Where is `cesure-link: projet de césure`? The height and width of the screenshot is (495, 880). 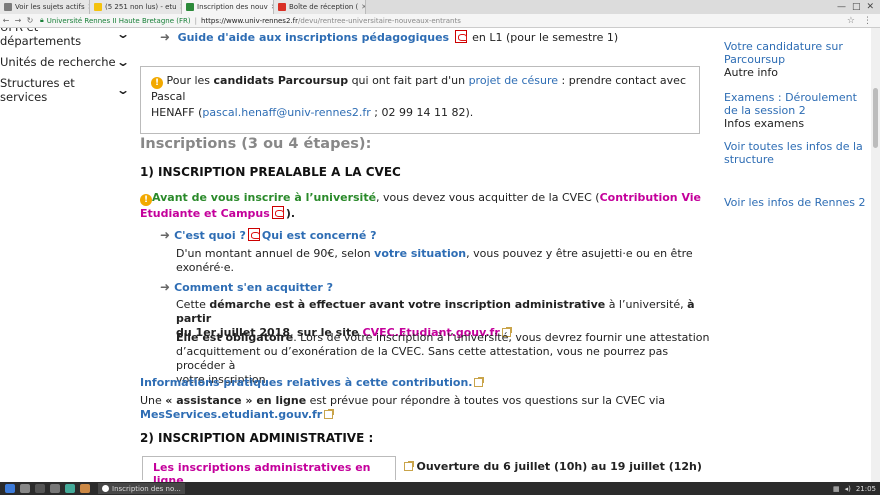 cesure-link: projet de césure is located at coordinates (513, 80).